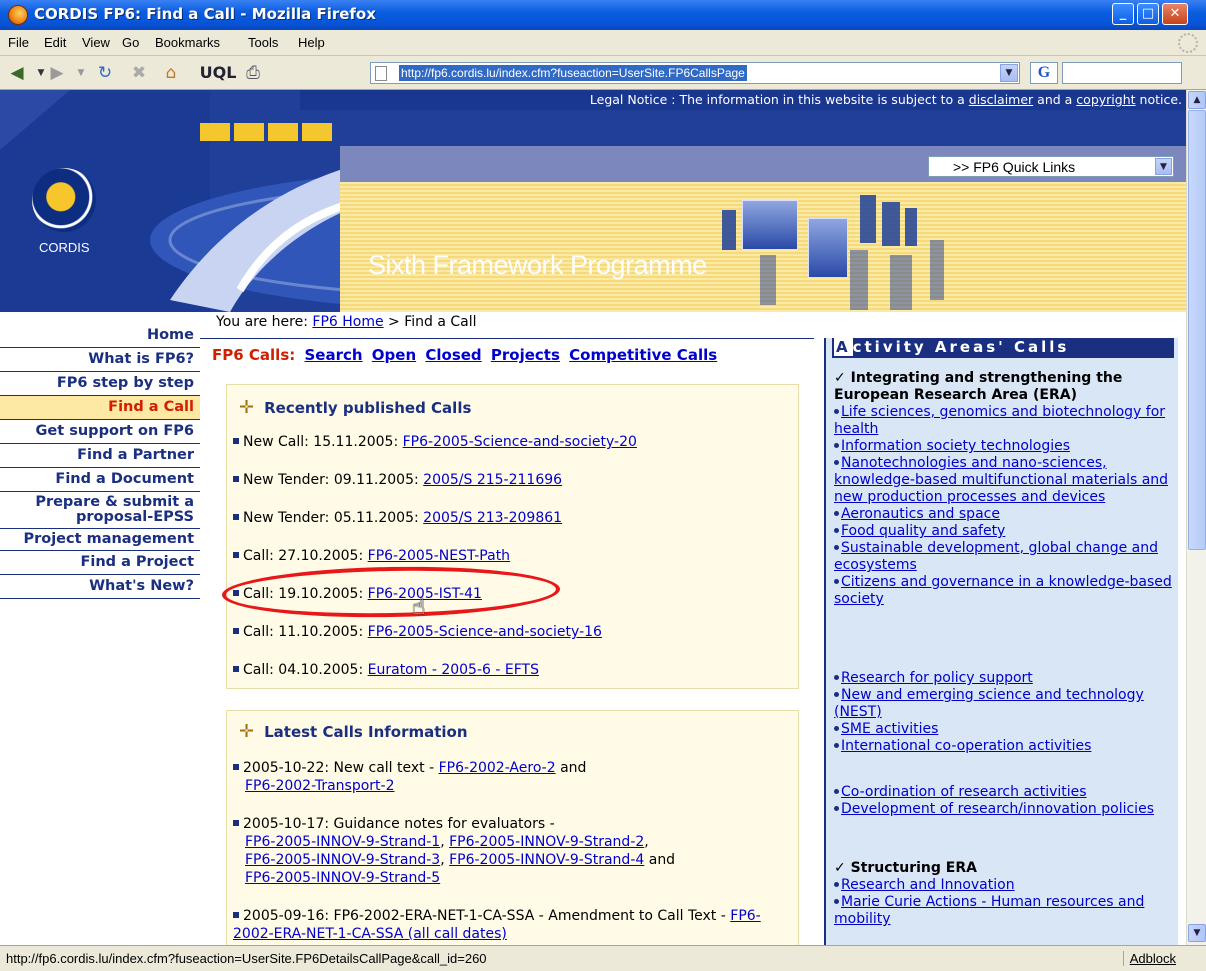  I want to click on url-dropdown-icon: ▼, so click(1009, 73).